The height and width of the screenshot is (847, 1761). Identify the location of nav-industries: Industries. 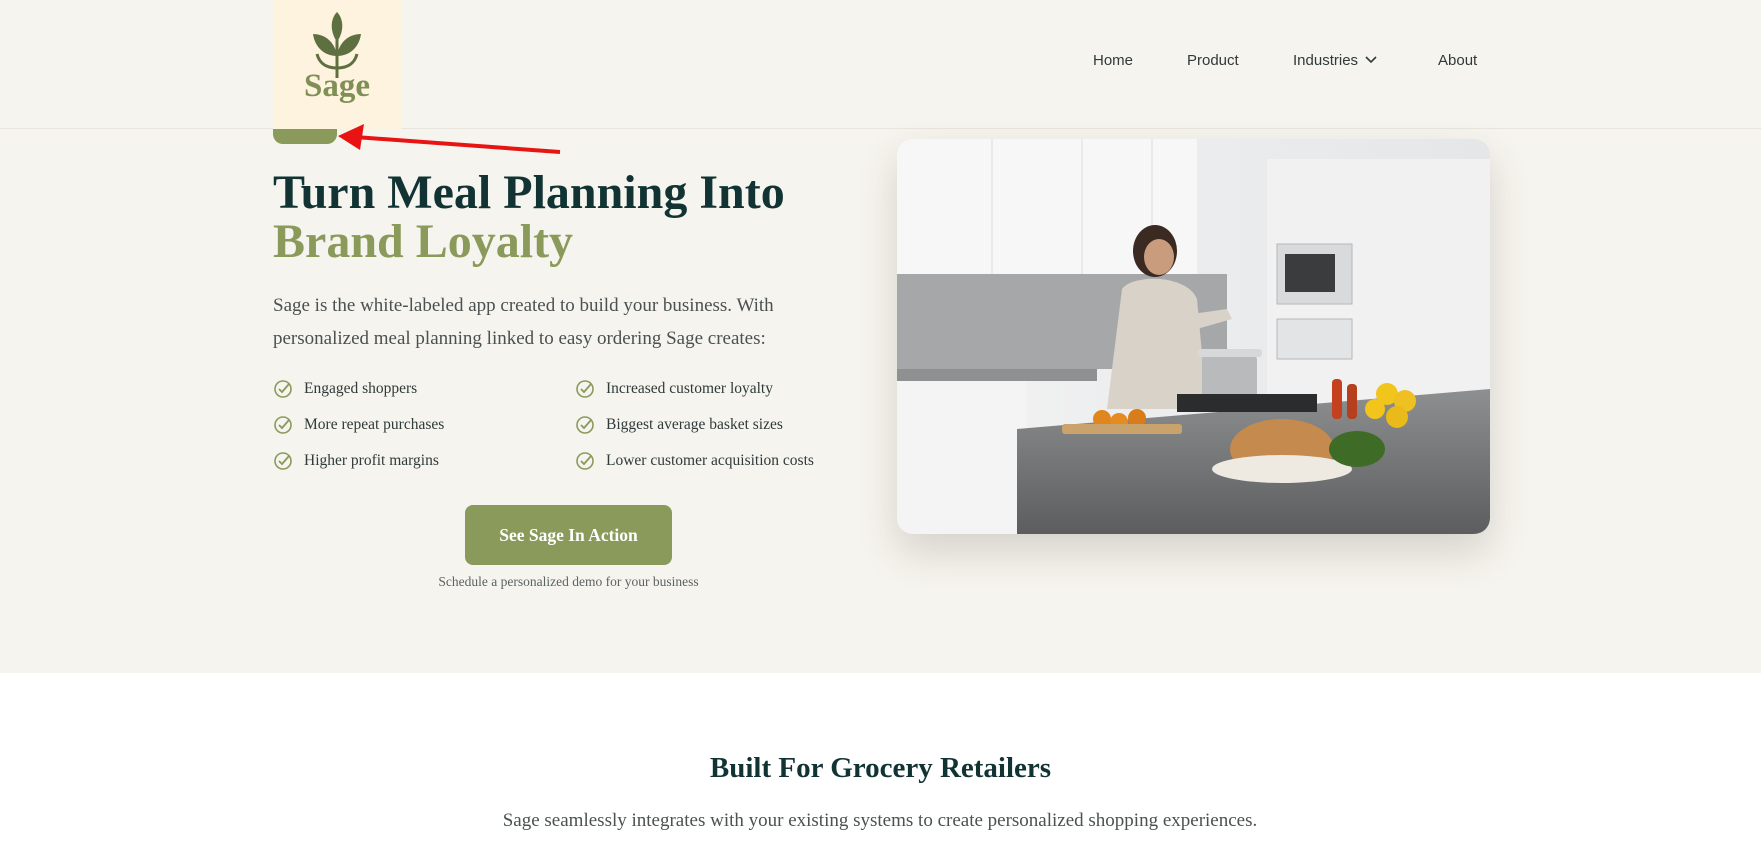
(1325, 60).